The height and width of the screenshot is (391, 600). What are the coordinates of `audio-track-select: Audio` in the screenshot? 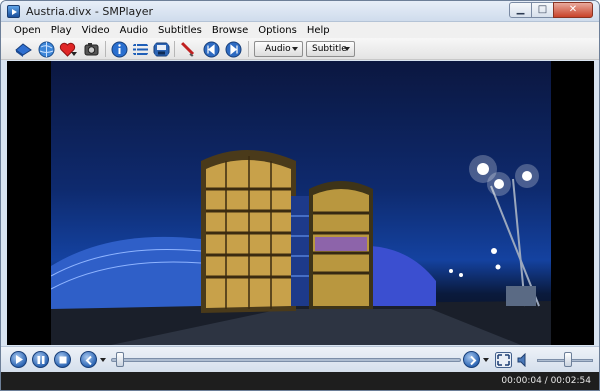 It's located at (278, 49).